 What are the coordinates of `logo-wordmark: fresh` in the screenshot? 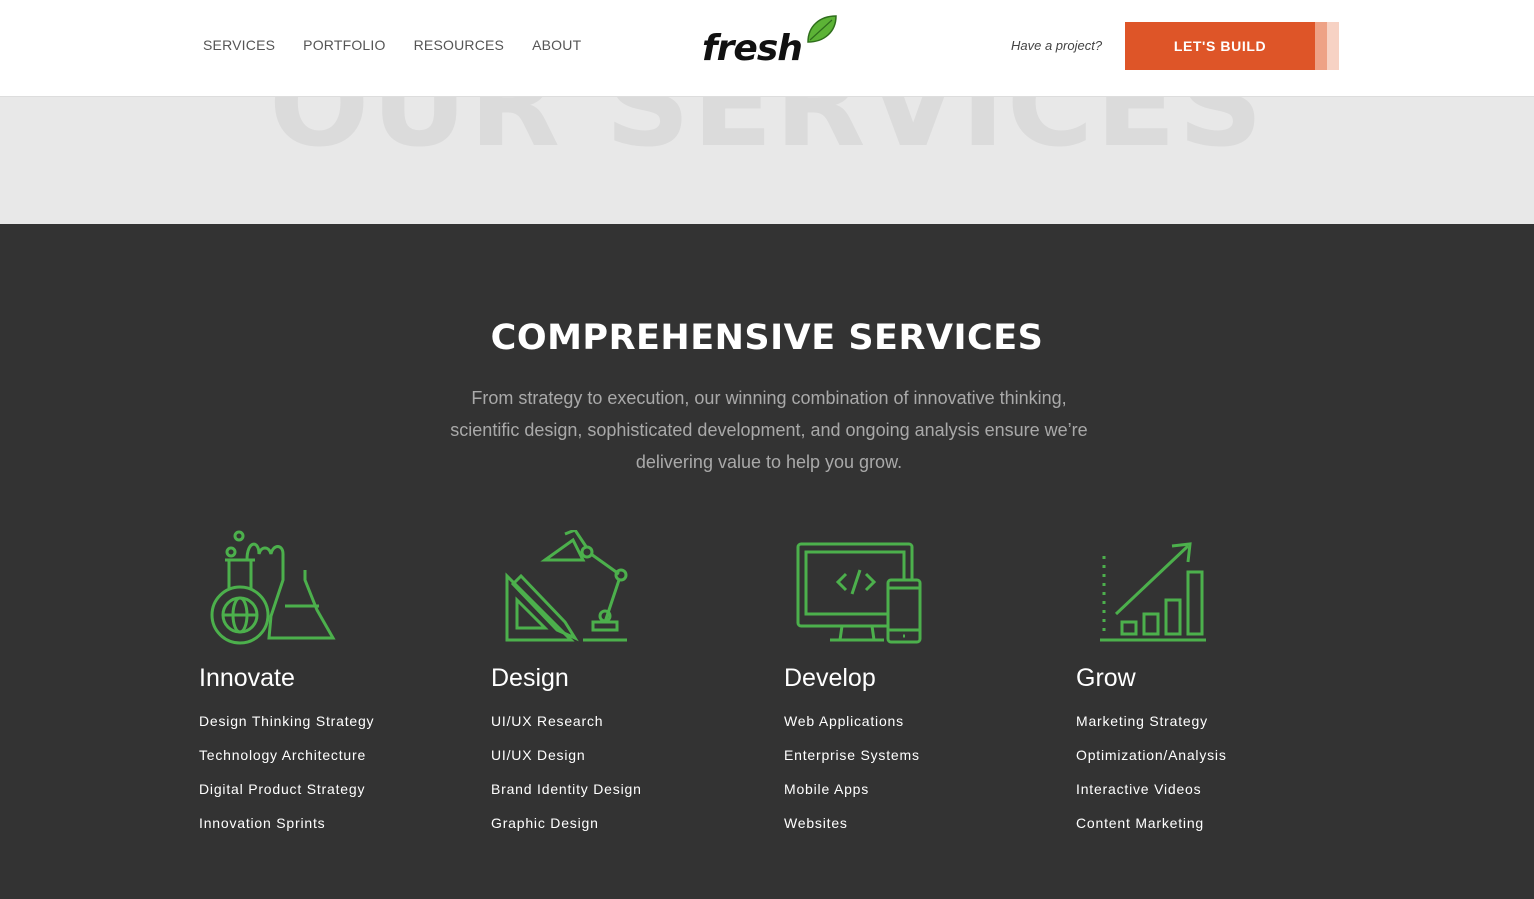 It's located at (752, 48).